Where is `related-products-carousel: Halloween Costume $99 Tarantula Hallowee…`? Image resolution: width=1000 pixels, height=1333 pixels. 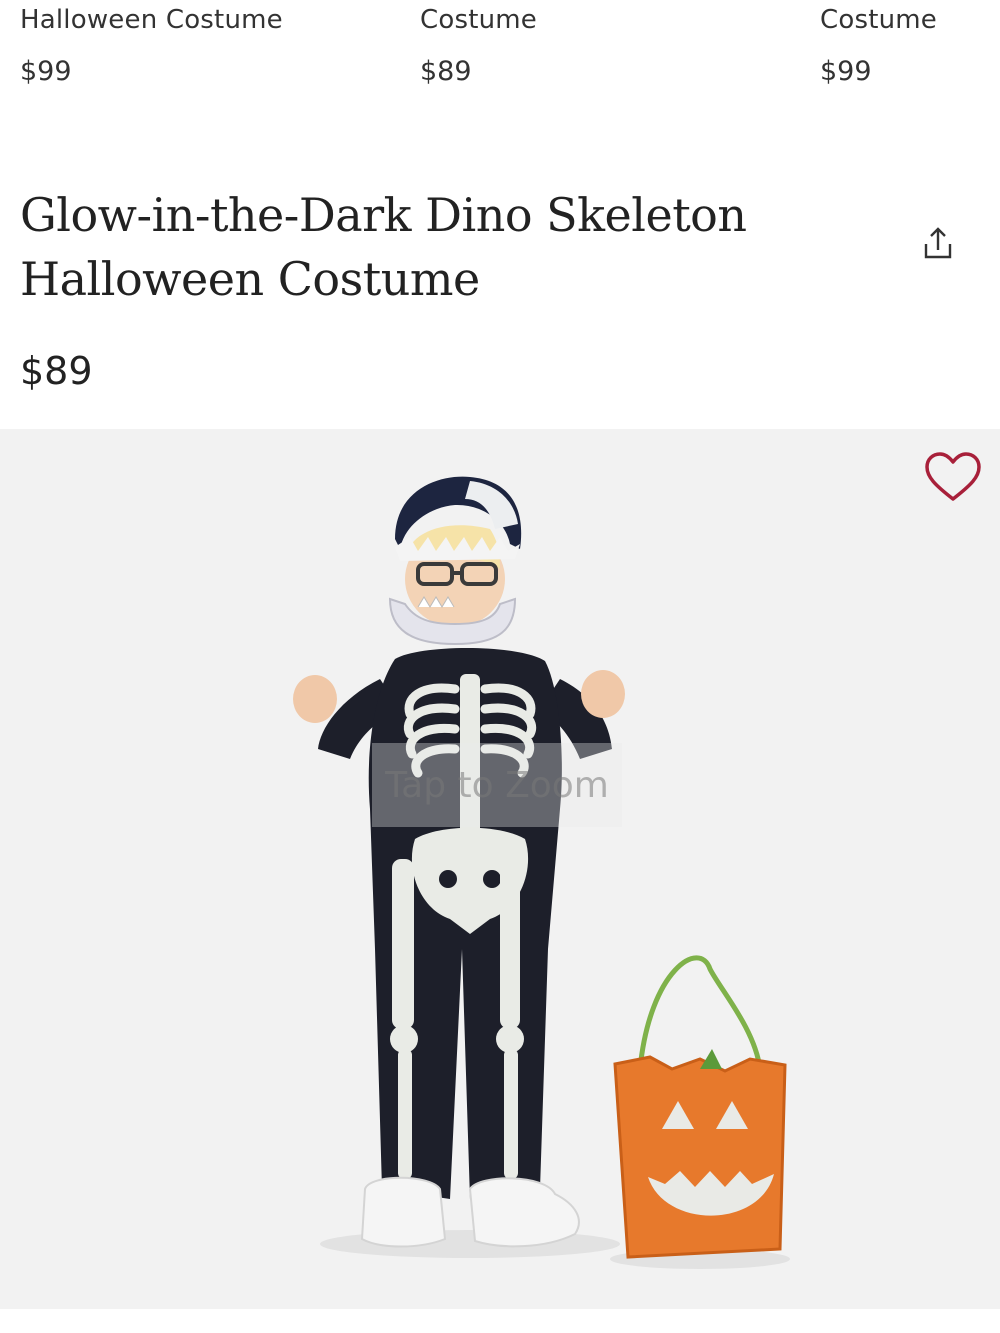 related-products-carousel: Halloween Costume $99 Tarantula Hallowee… is located at coordinates (500, 65).